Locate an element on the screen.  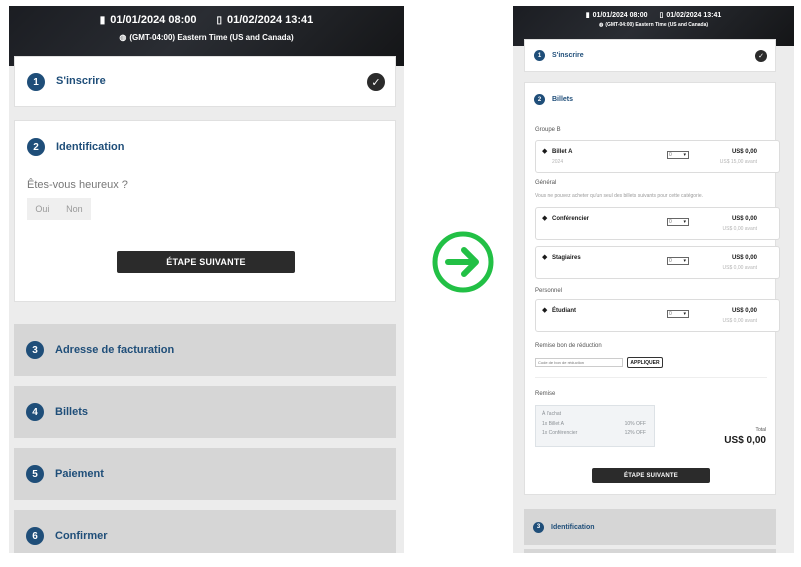
total-label: Total is located at coordinates (760, 430).